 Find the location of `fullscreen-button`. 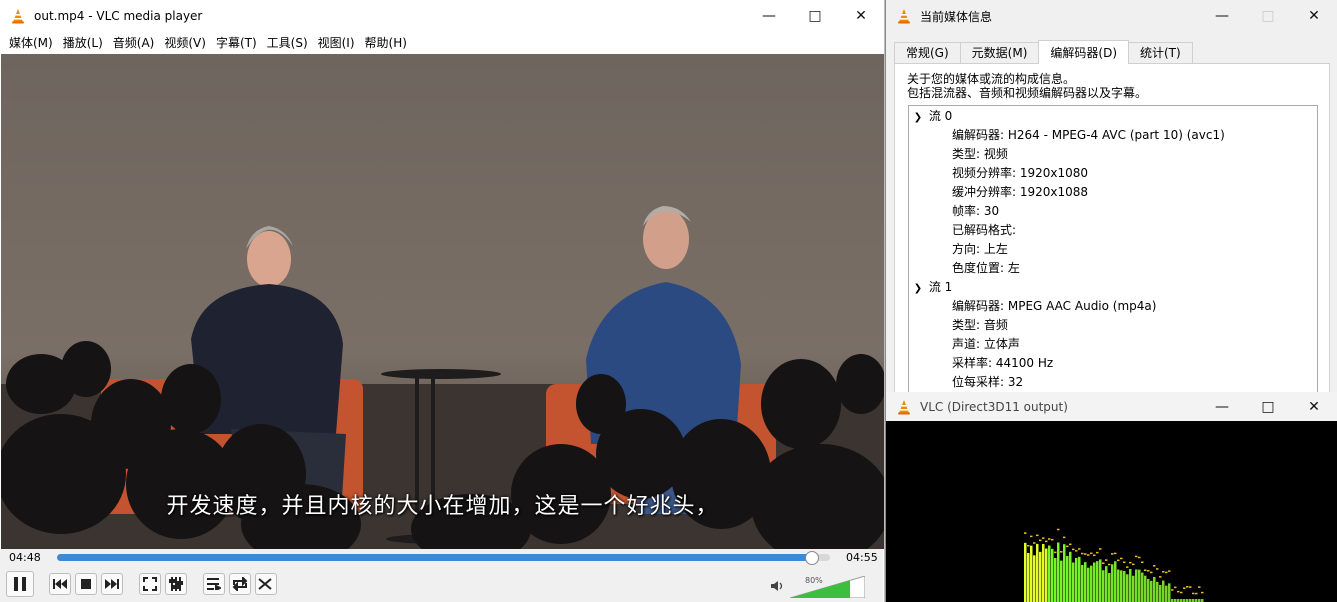

fullscreen-button is located at coordinates (150, 584).